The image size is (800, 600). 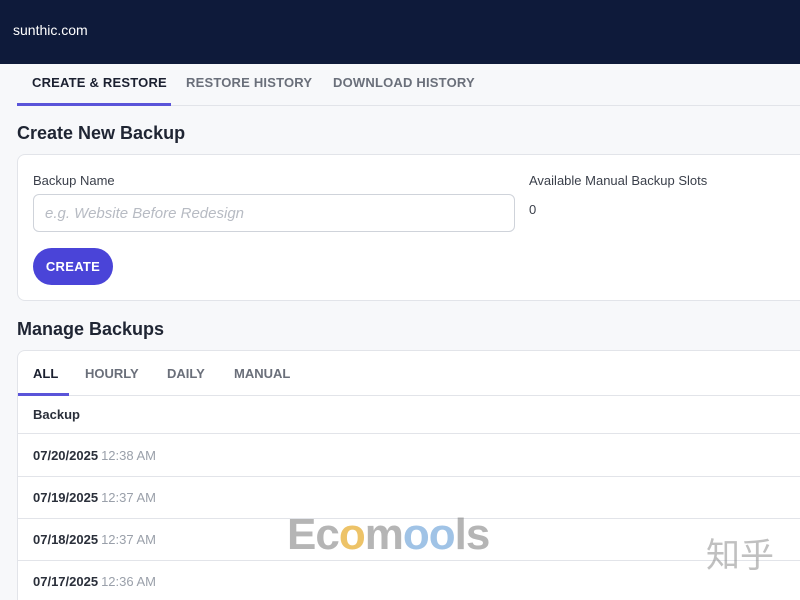 What do you see at coordinates (73, 266) in the screenshot?
I see `create-button: CREATE` at bounding box center [73, 266].